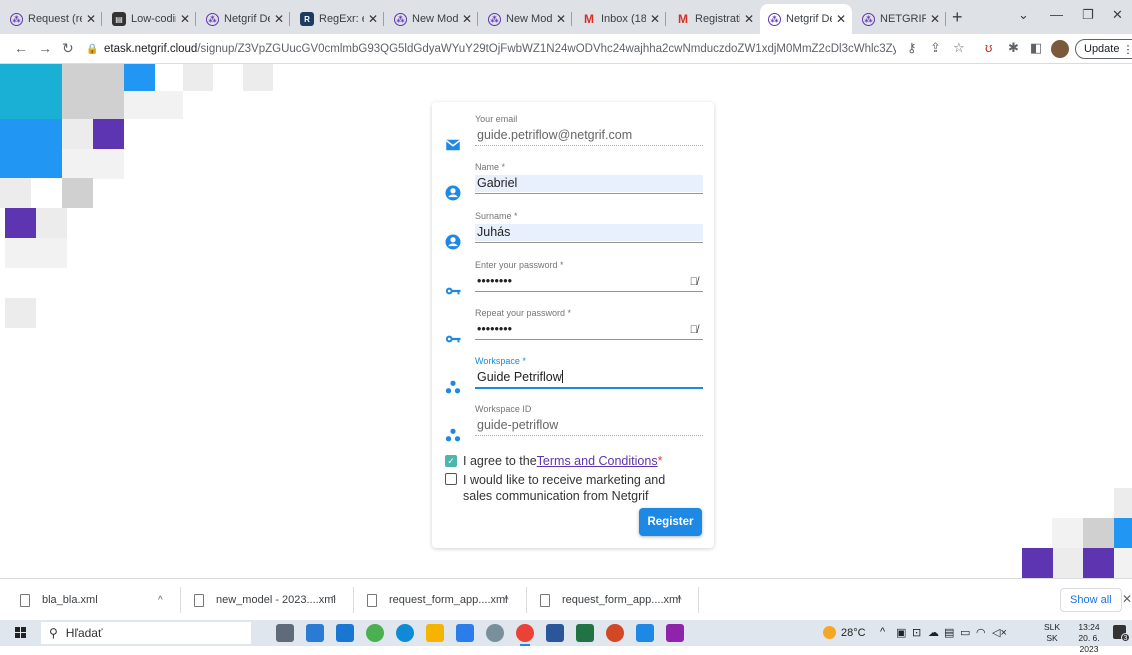 This screenshot has width=1132, height=655. Describe the element at coordinates (589, 232) in the screenshot. I see `surname-input: Juhás` at that location.